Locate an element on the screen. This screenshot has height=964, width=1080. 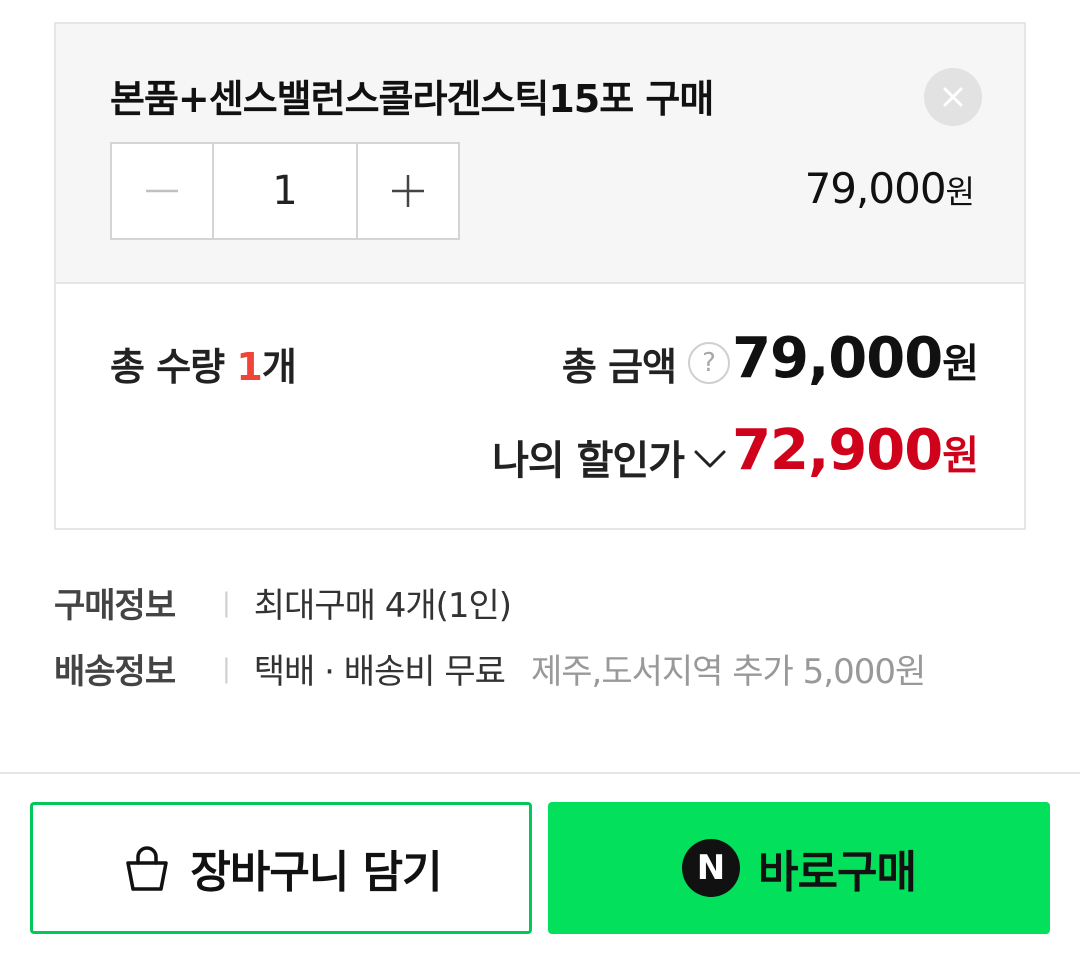
discount-price-label: 나의 할인가 is located at coordinates (588, 457).